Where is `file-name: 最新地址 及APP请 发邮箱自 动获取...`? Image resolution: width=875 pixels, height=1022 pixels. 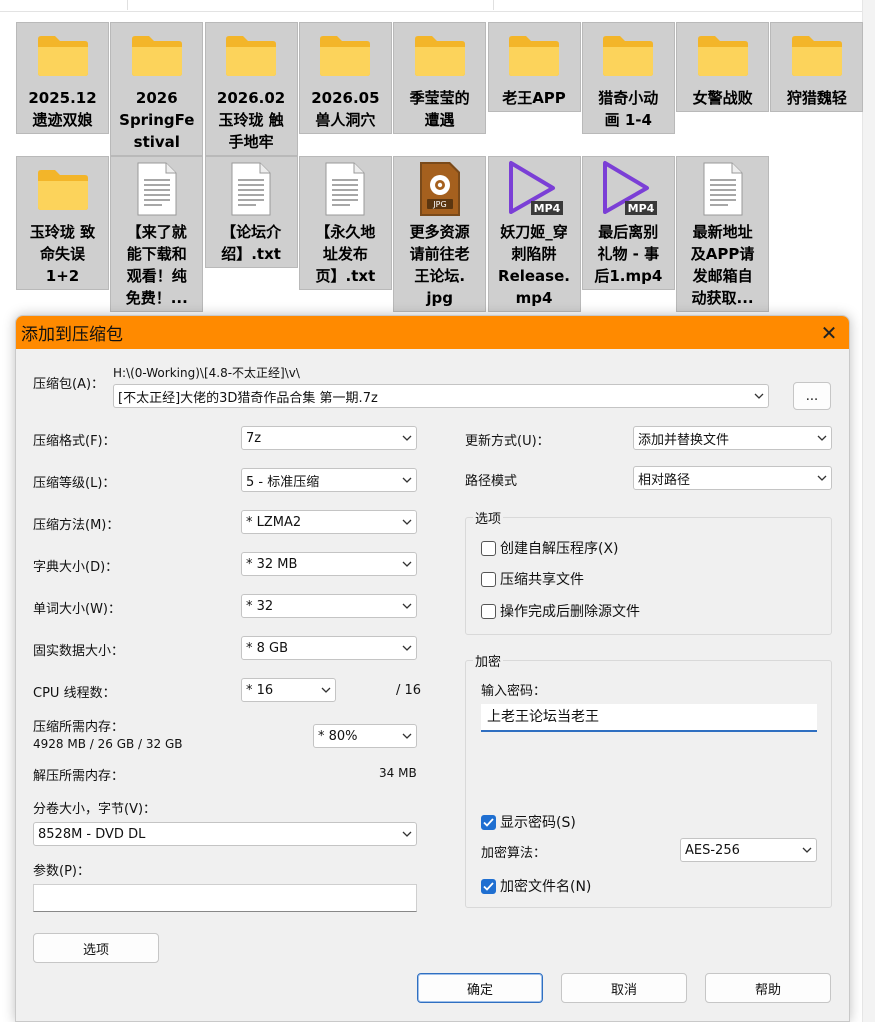 file-name: 最新地址 及APP请 发邮箱自 动获取... is located at coordinates (722, 265).